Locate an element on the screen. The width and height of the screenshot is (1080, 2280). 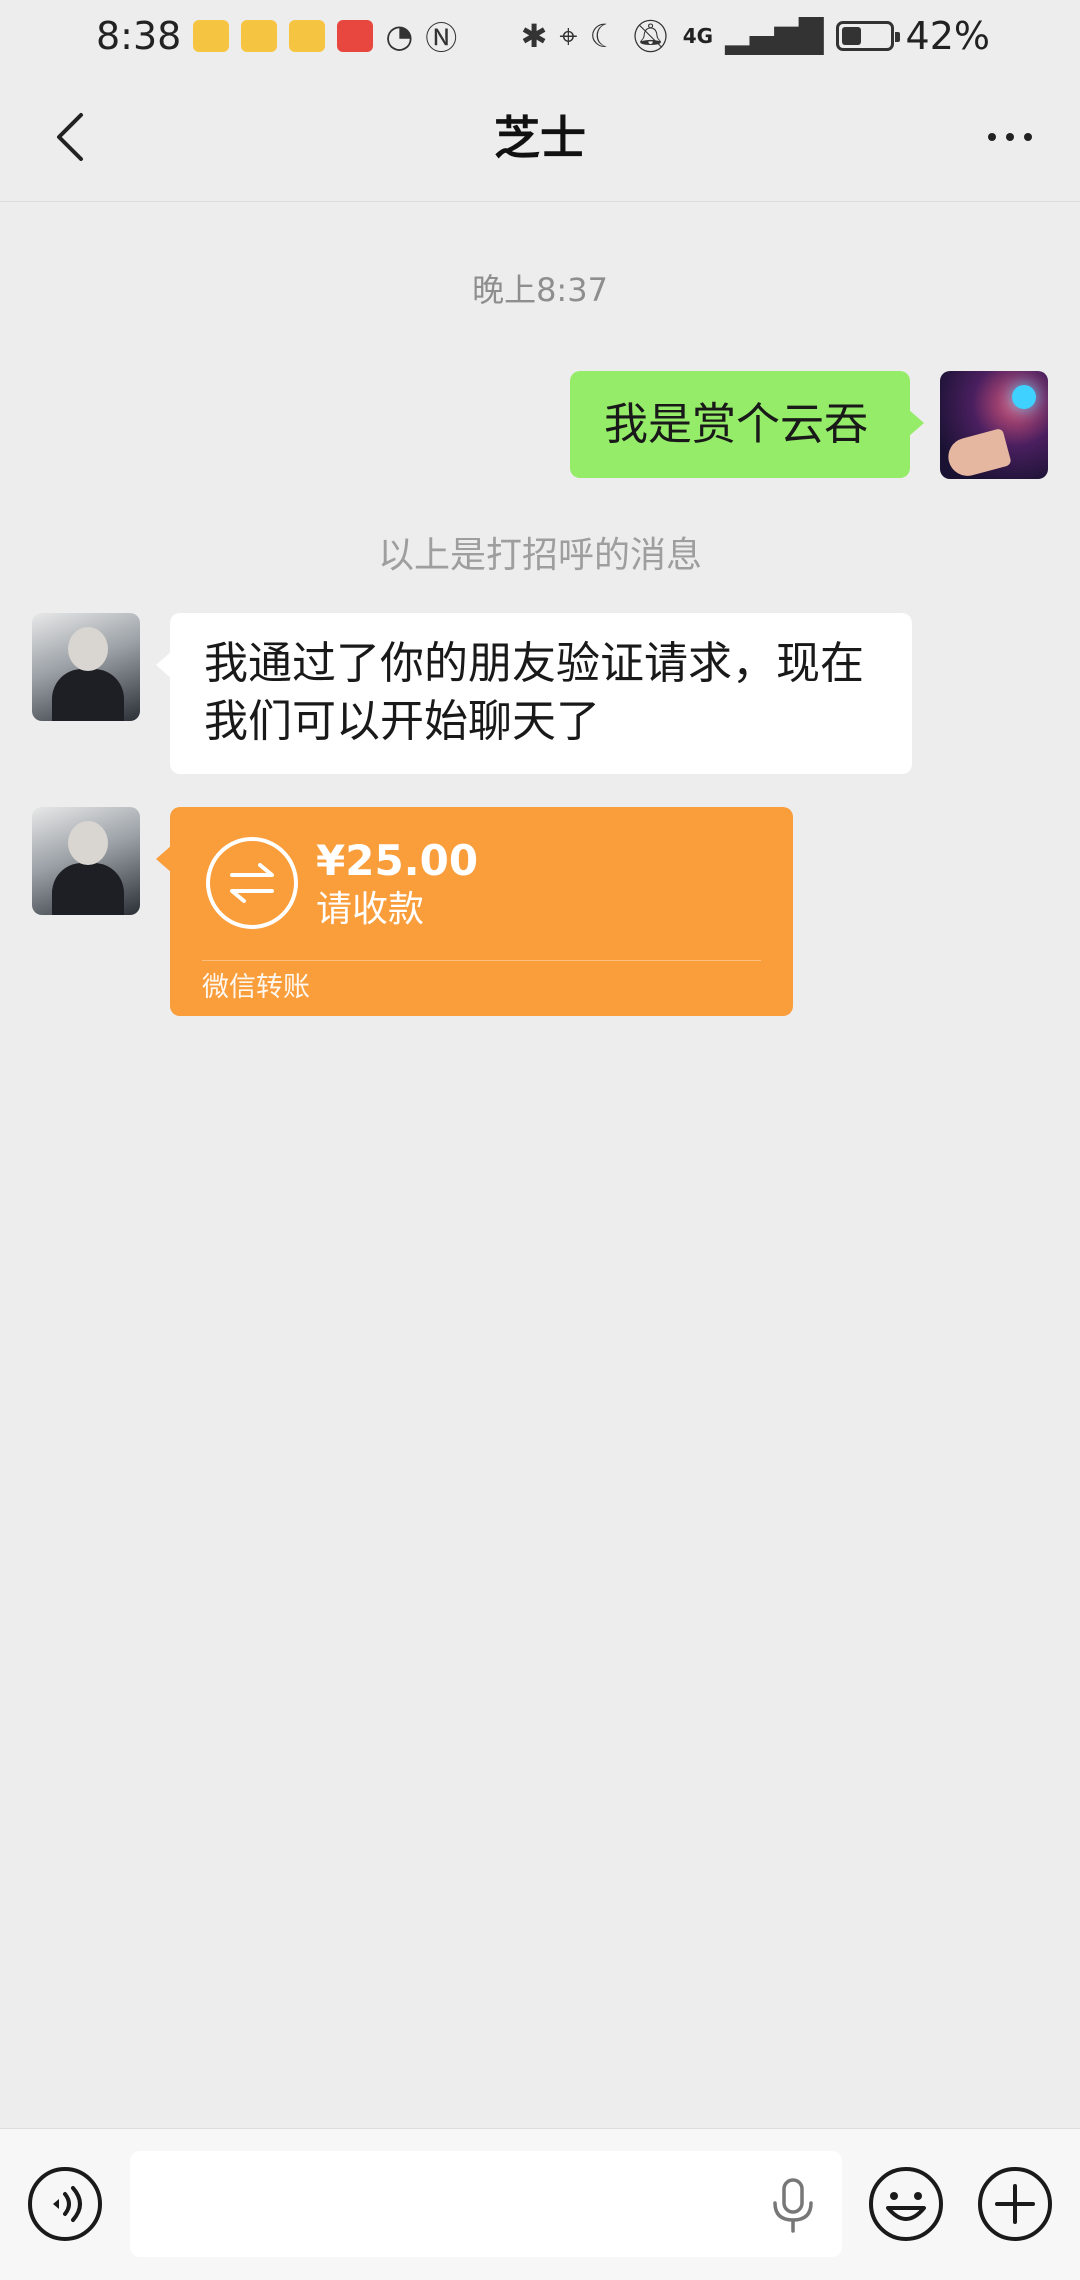
input-bar is located at coordinates (540, 2204).